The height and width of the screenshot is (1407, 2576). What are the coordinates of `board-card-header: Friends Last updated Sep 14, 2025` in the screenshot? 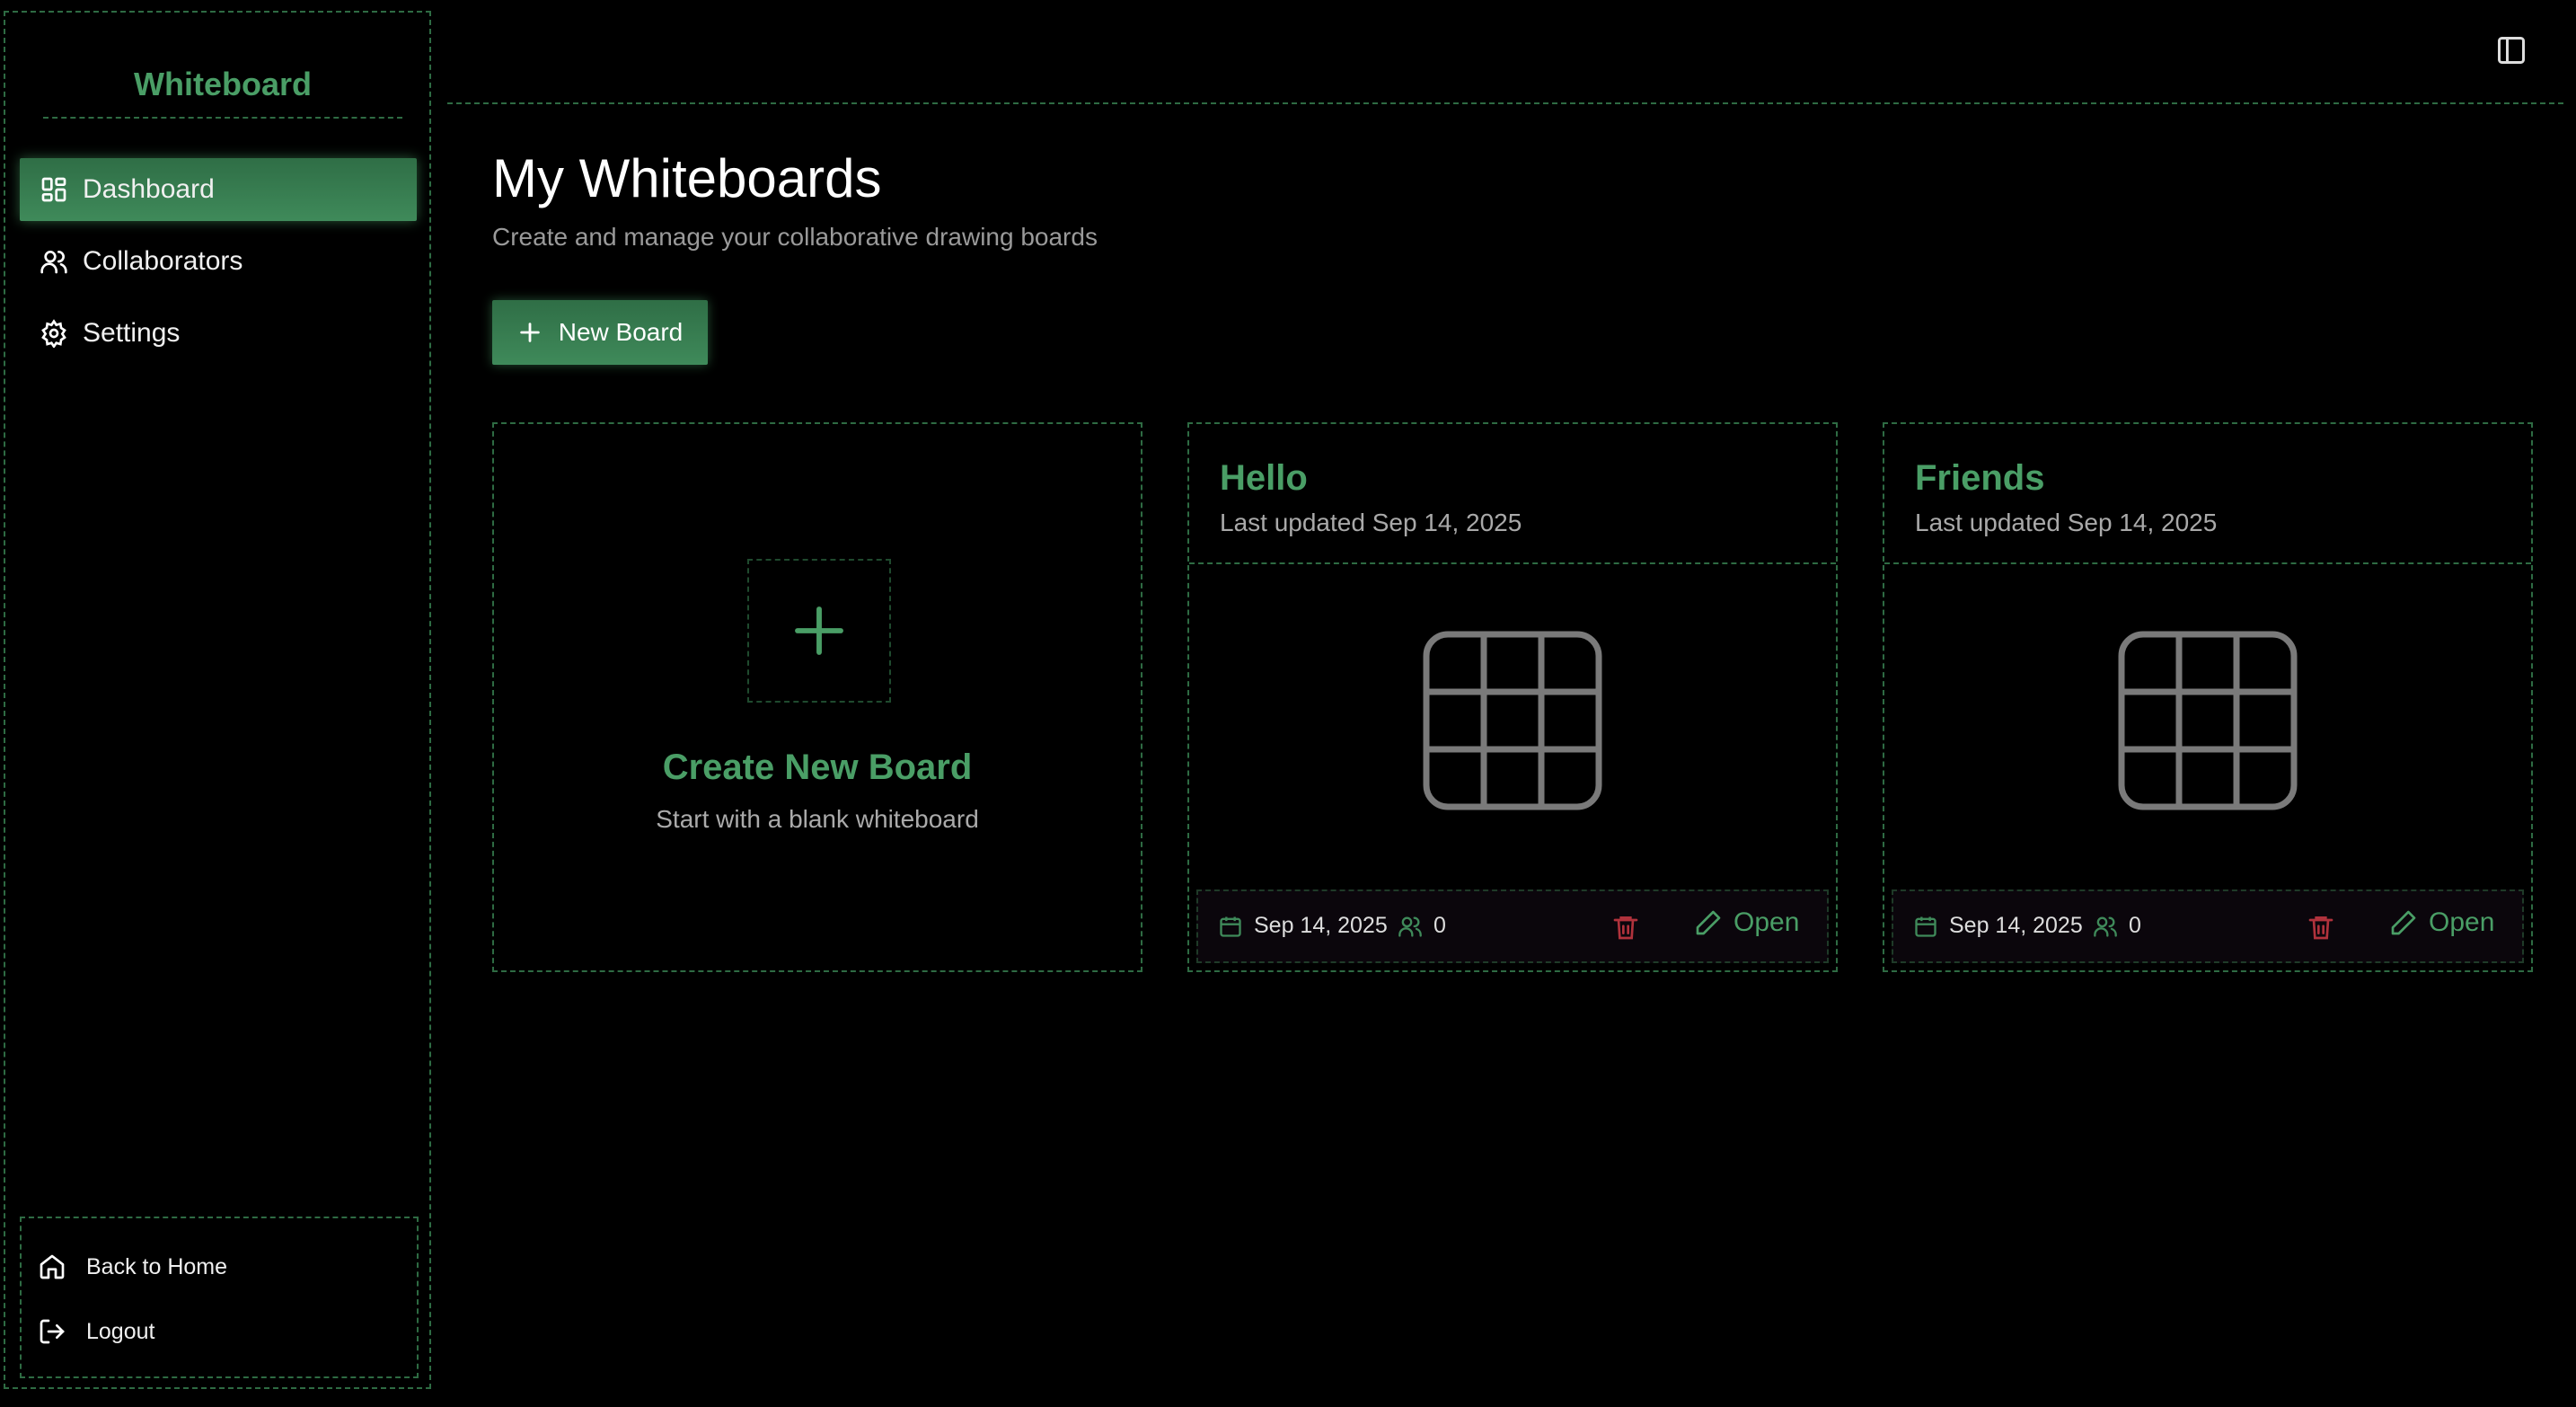 It's located at (2207, 494).